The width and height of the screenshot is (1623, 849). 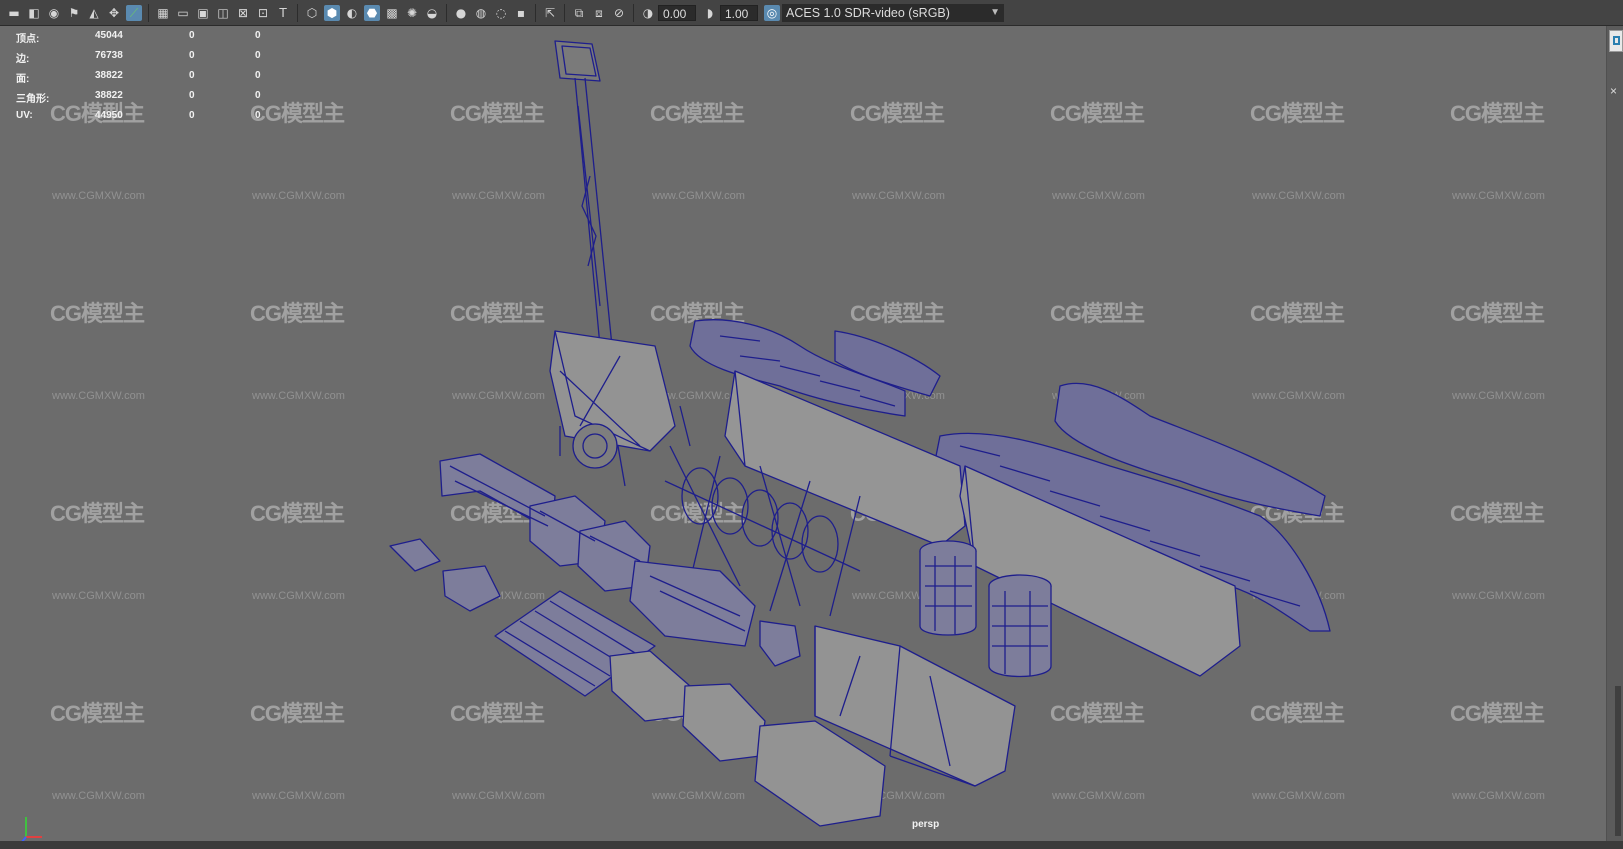 What do you see at coordinates (203, 13) in the screenshot?
I see `resolution-gate-icon: ▣` at bounding box center [203, 13].